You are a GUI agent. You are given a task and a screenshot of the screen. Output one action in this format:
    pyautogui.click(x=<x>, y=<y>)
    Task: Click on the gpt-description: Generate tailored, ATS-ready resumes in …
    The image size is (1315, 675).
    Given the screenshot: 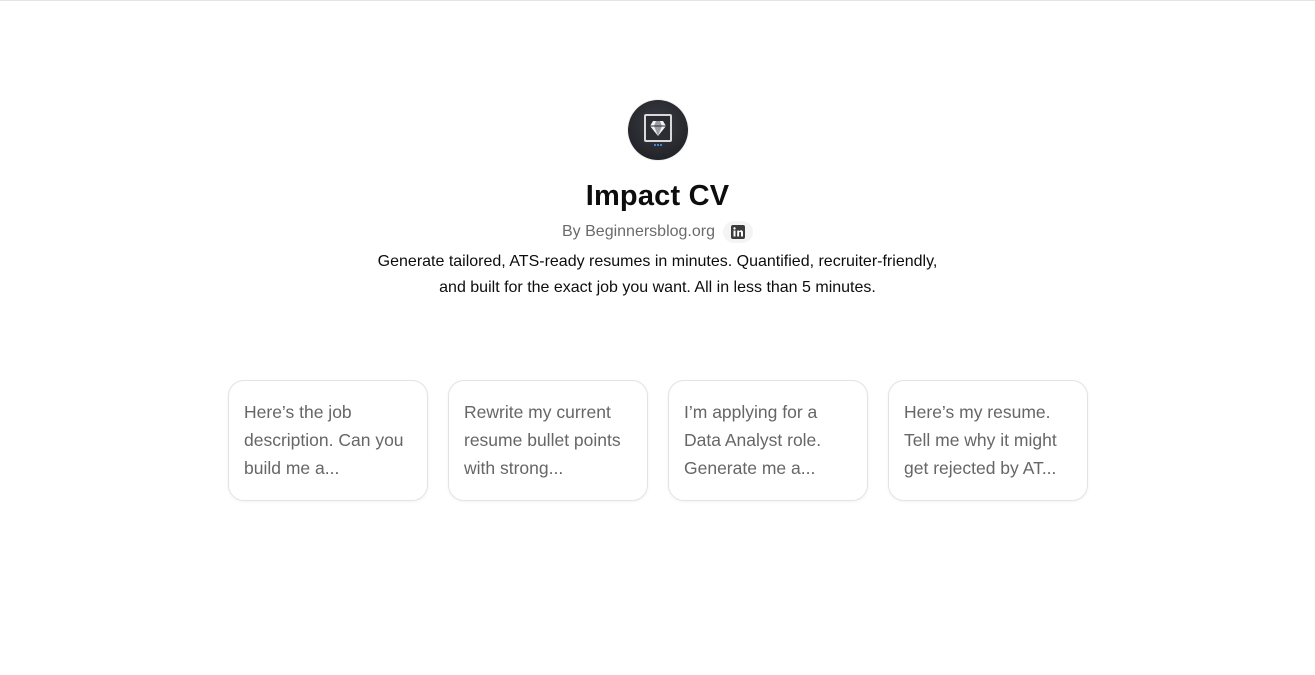 What is the action you would take?
    pyautogui.click(x=657, y=274)
    